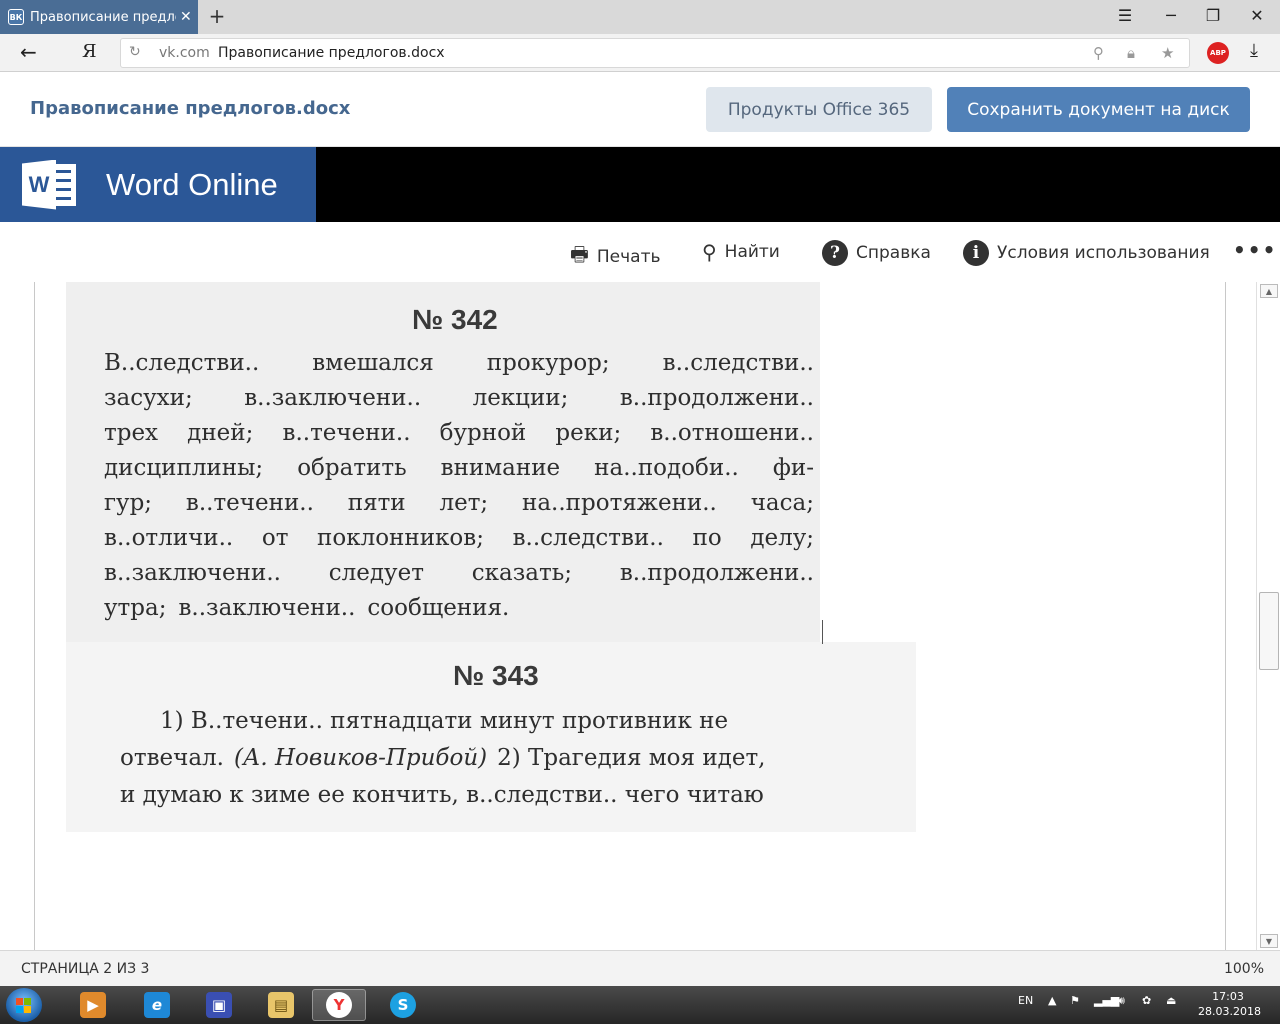 The image size is (1280, 1024). What do you see at coordinates (819, 109) in the screenshot?
I see `office365-products-button: Продукты Office 365` at bounding box center [819, 109].